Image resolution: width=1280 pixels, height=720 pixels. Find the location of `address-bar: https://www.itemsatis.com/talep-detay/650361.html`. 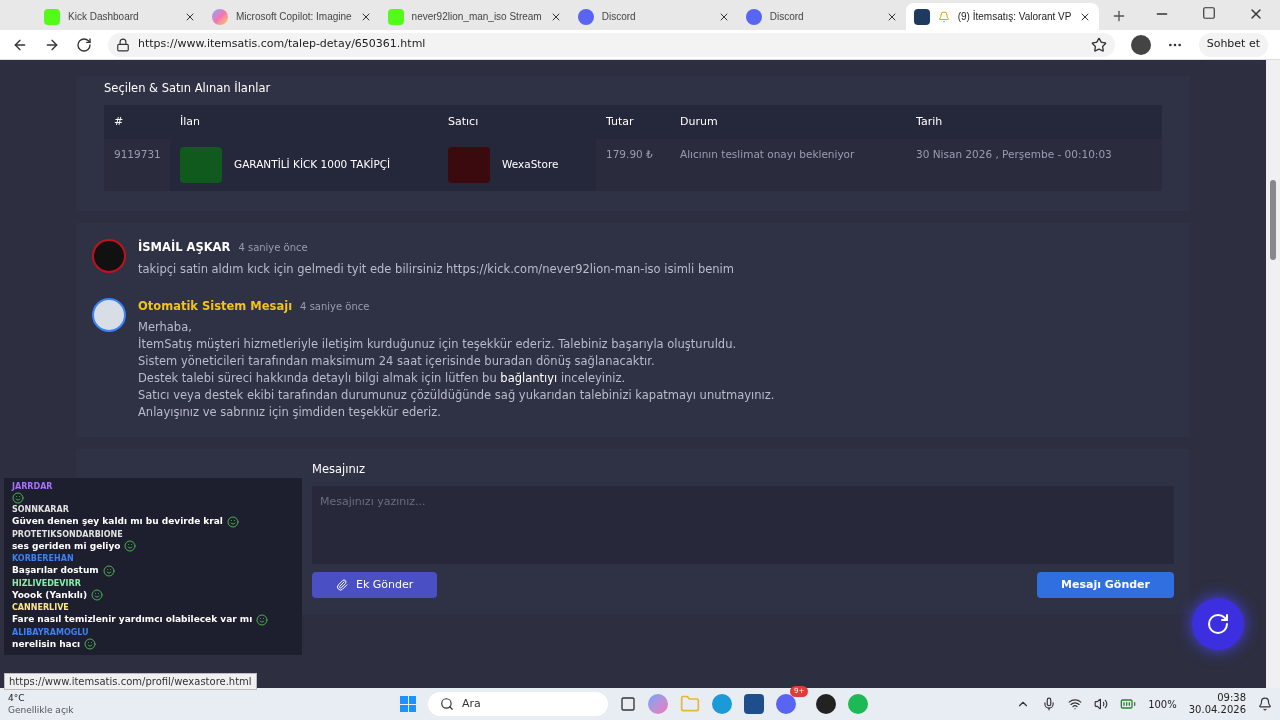

address-bar: https://www.itemsatis.com/talep-detay/650361.html is located at coordinates (611, 44).